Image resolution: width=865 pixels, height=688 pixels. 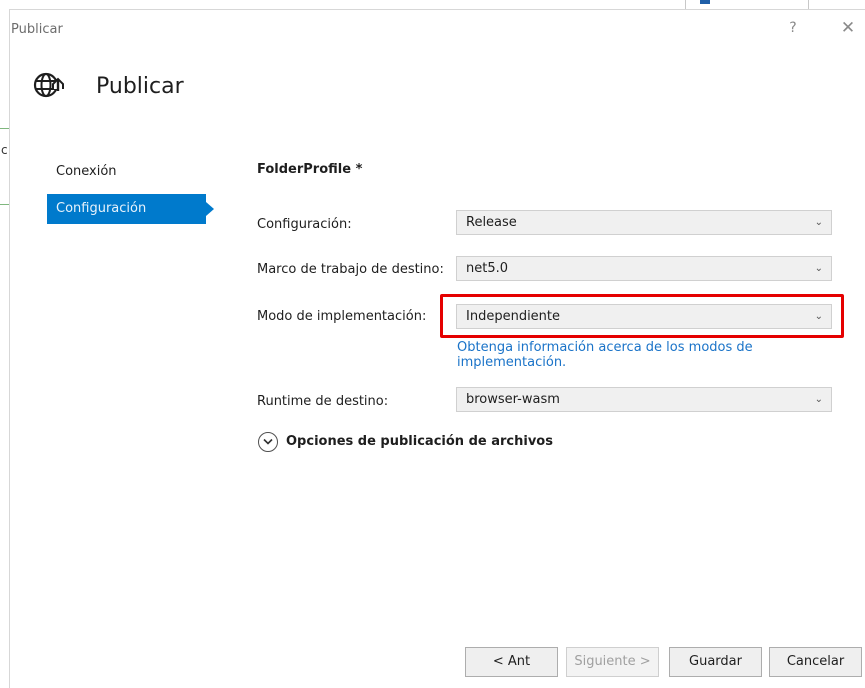 I want to click on globe-publish-icon, so click(x=48, y=85).